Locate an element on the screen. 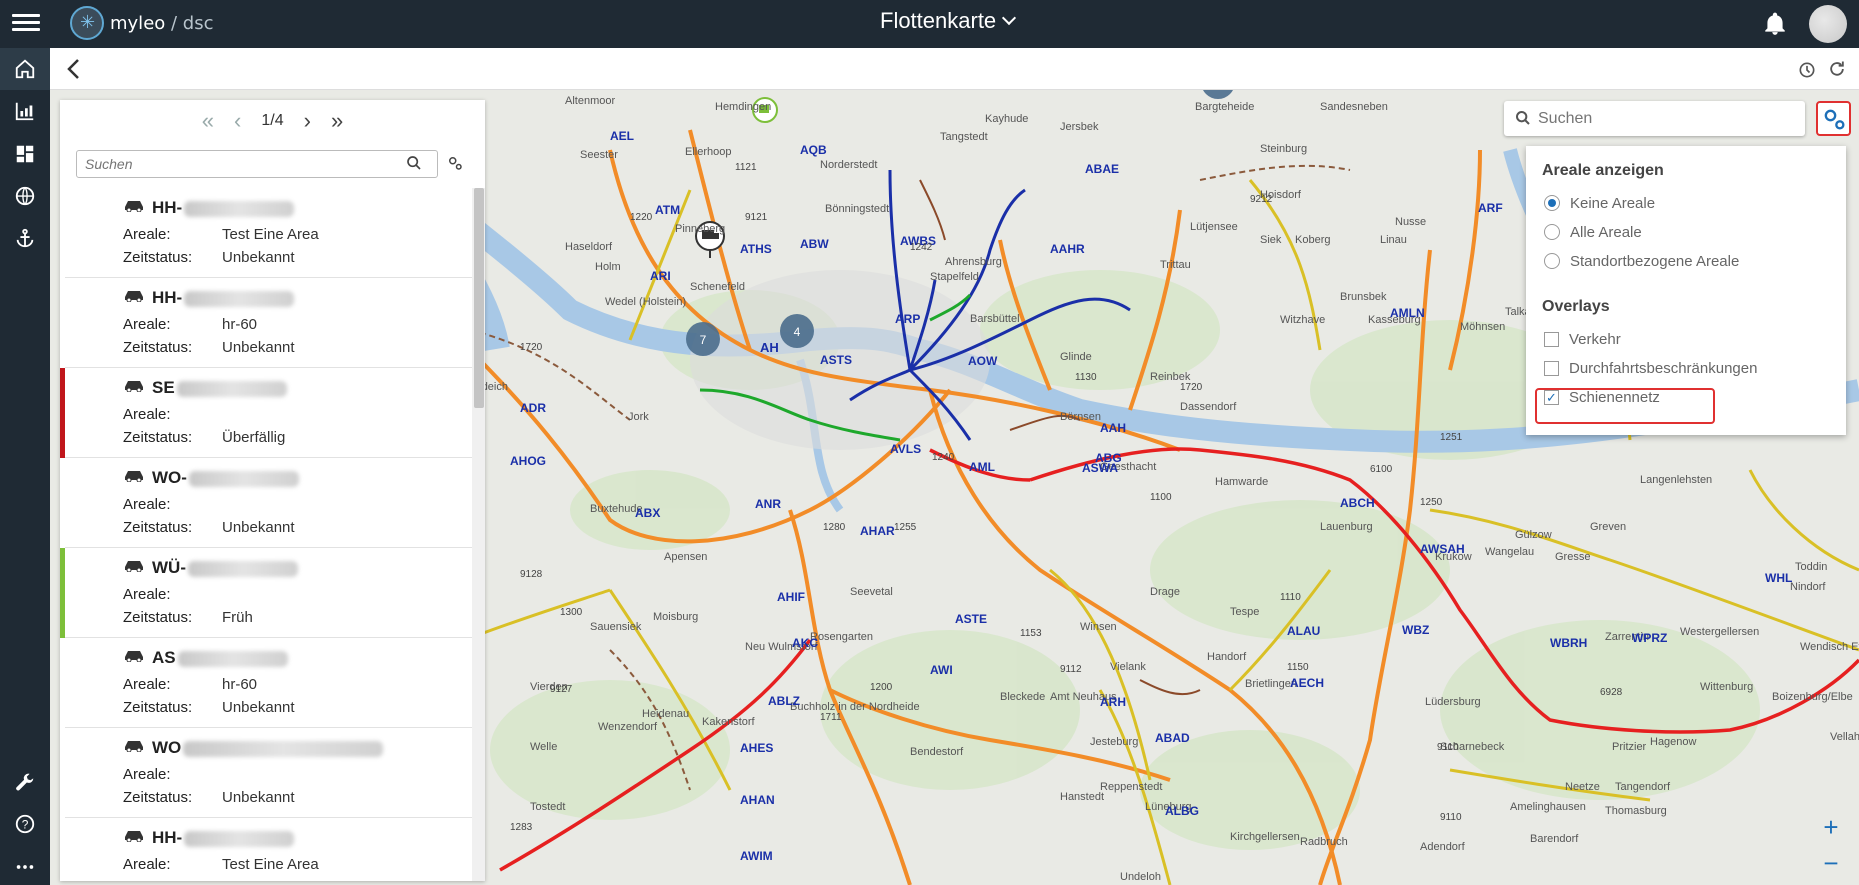 The width and height of the screenshot is (1859, 885). menu-icon is located at coordinates (26, 22).